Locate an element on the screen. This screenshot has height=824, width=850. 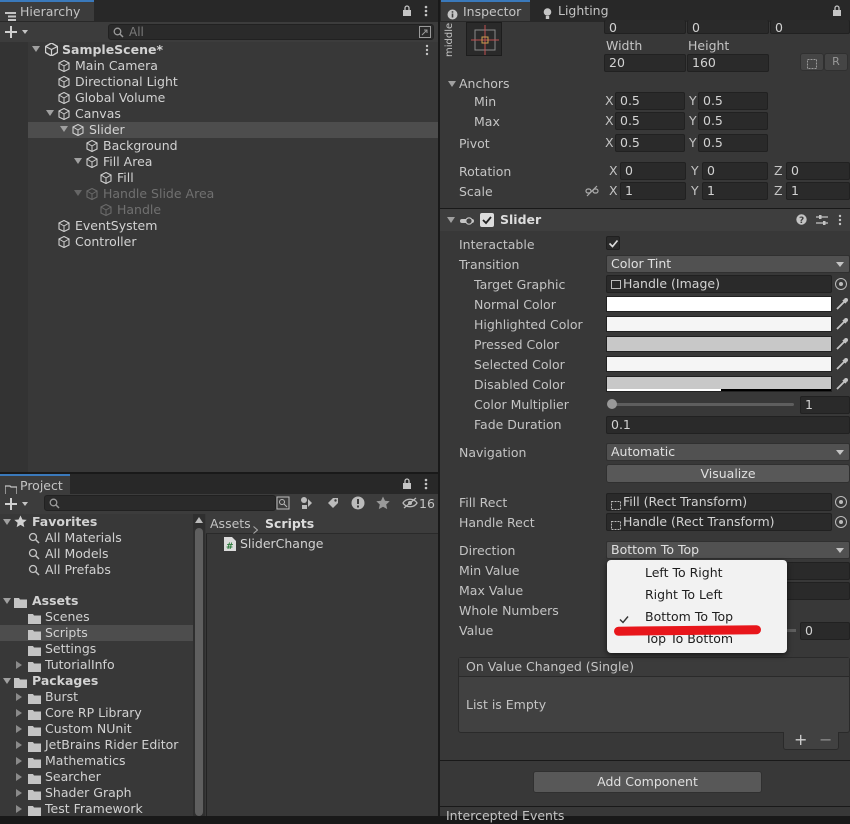
rotation-y-field: 0 is located at coordinates (735, 171).